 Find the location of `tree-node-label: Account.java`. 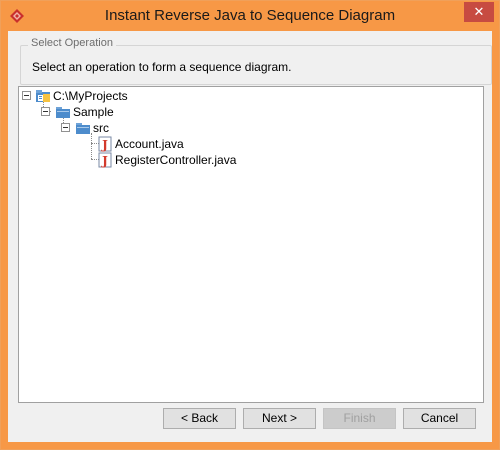

tree-node-label: Account.java is located at coordinates (149, 144).